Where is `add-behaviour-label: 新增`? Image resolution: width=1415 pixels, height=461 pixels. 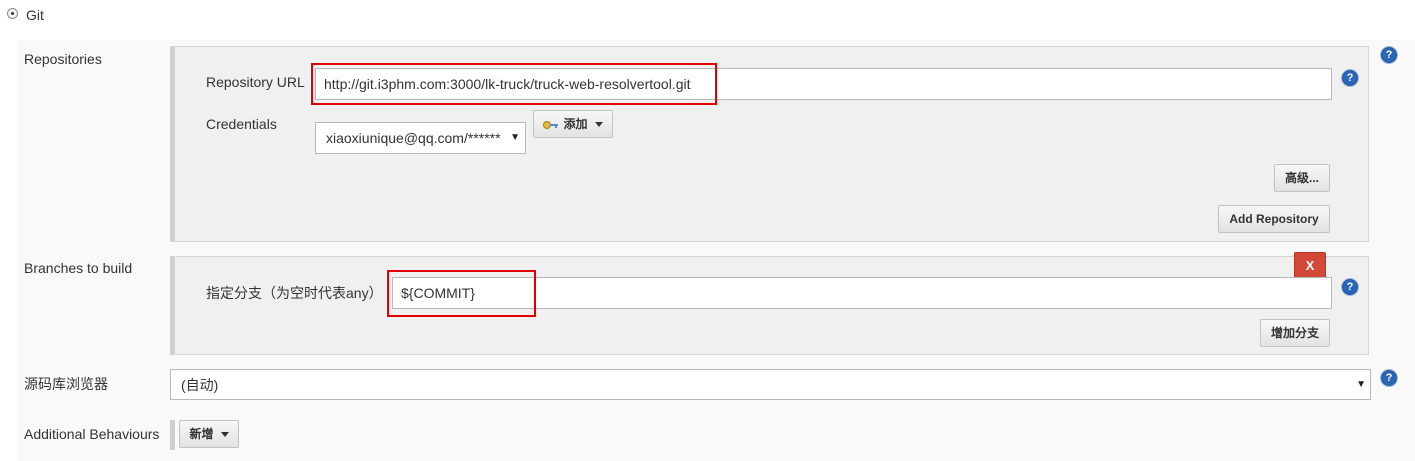
add-behaviour-label: 新增 is located at coordinates (201, 434).